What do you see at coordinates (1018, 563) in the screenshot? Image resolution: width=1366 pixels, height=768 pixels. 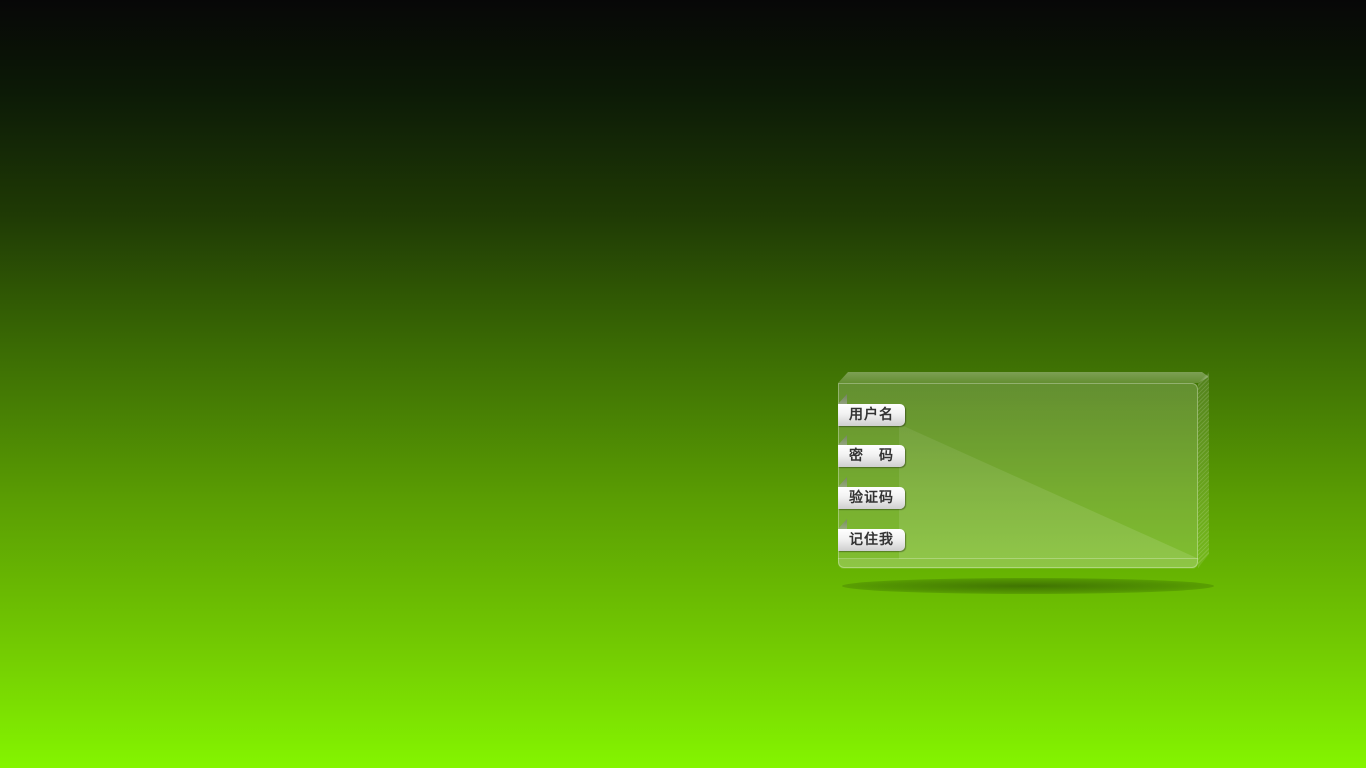 I see `login-panel-bottom-edge` at bounding box center [1018, 563].